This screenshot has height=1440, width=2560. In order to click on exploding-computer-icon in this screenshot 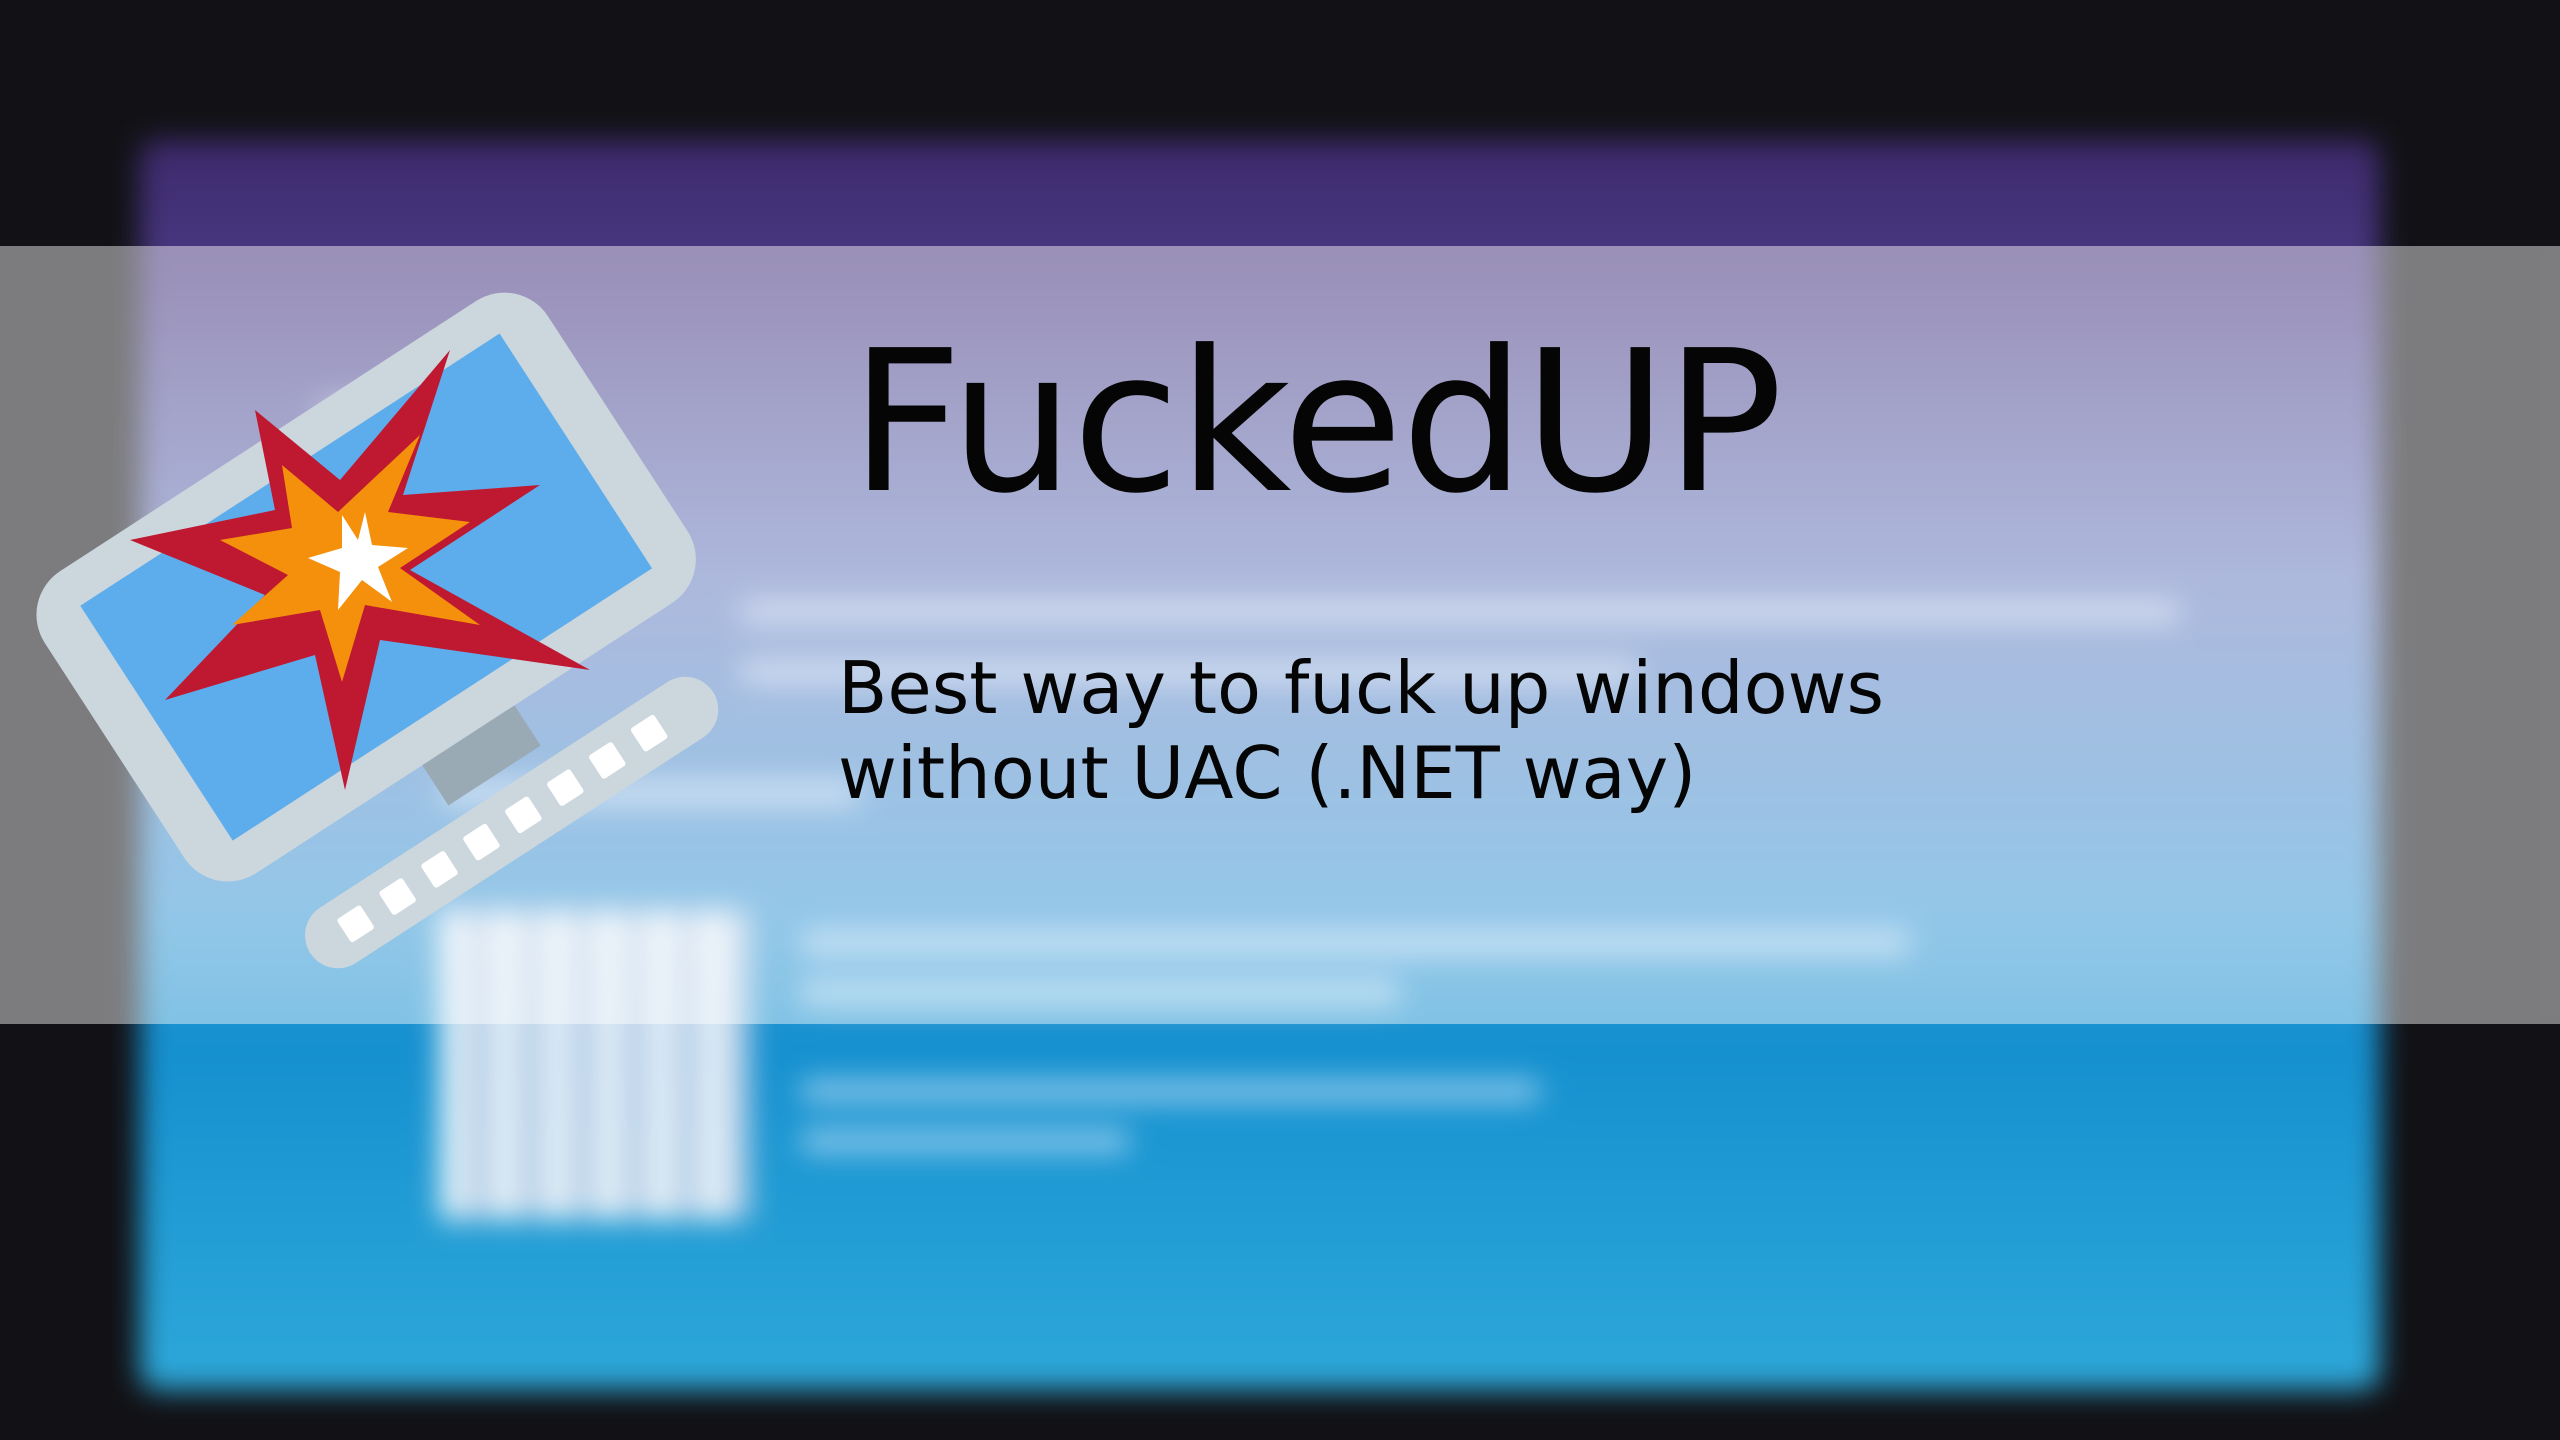, I will do `click(377, 630)`.